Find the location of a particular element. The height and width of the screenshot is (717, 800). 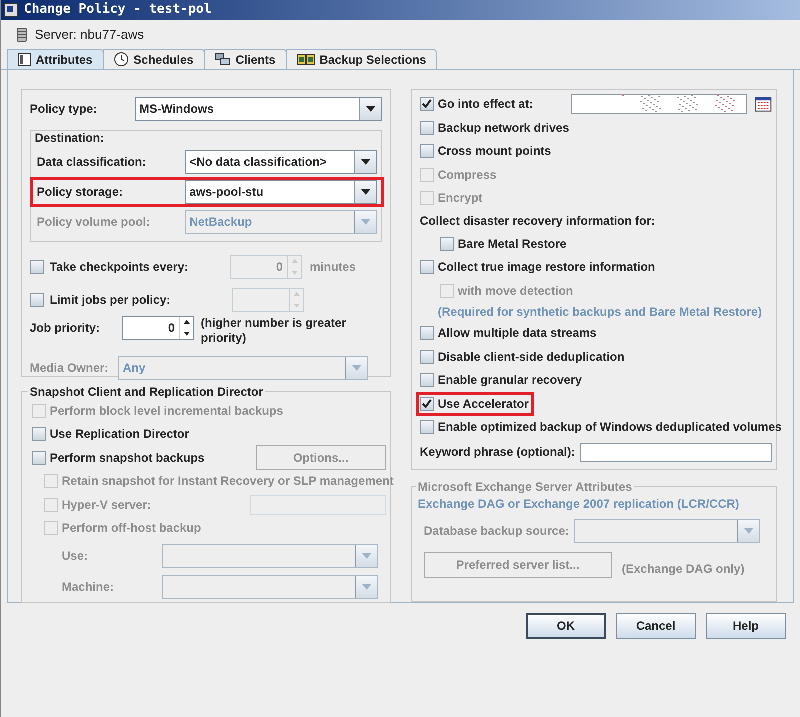

calendar-icon is located at coordinates (763, 104).